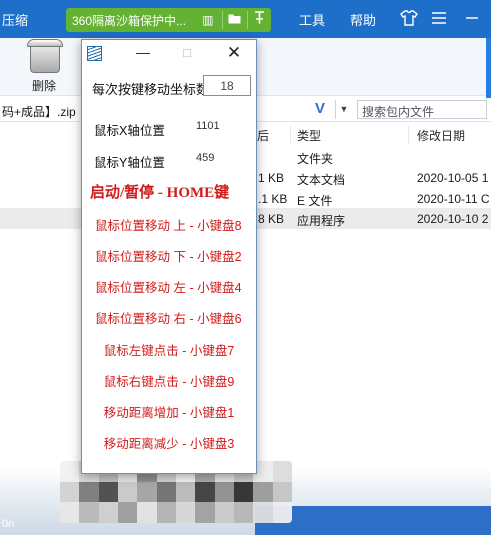  I want to click on toolbar-edge-bar, so click(488, 71).